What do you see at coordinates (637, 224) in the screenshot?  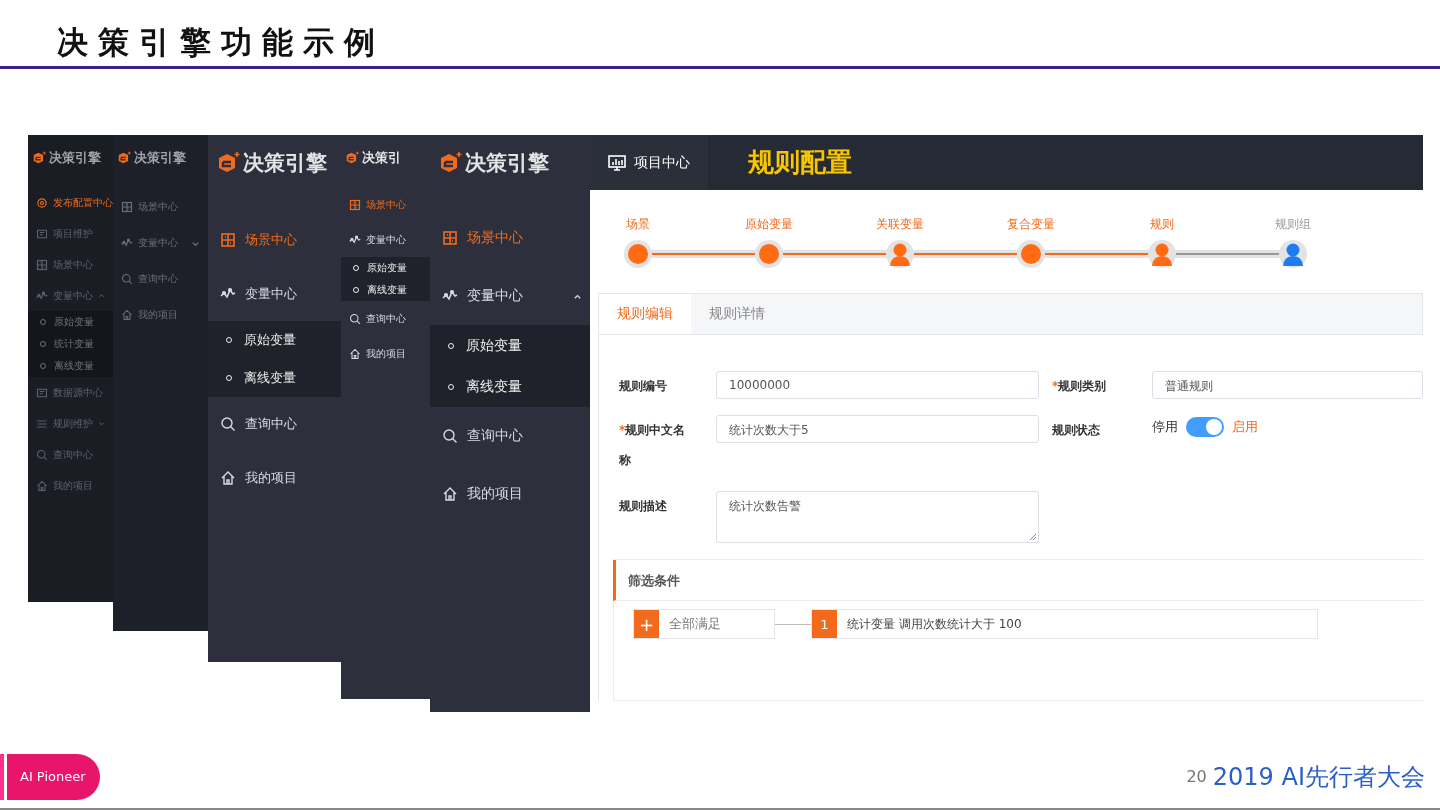 I see `step-label: 场景` at bounding box center [637, 224].